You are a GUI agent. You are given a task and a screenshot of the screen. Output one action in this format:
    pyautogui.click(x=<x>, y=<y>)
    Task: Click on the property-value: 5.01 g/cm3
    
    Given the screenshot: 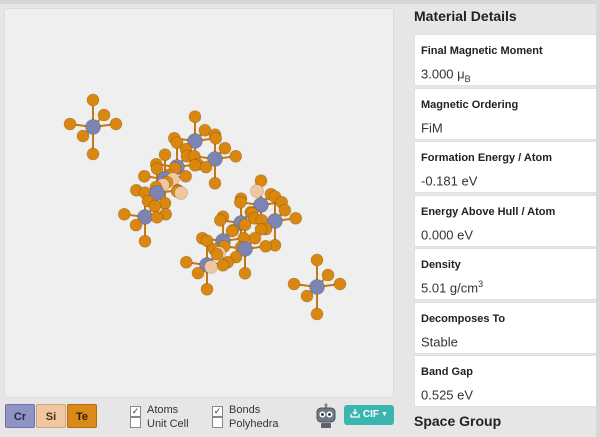 What is the action you would take?
    pyautogui.click(x=452, y=287)
    